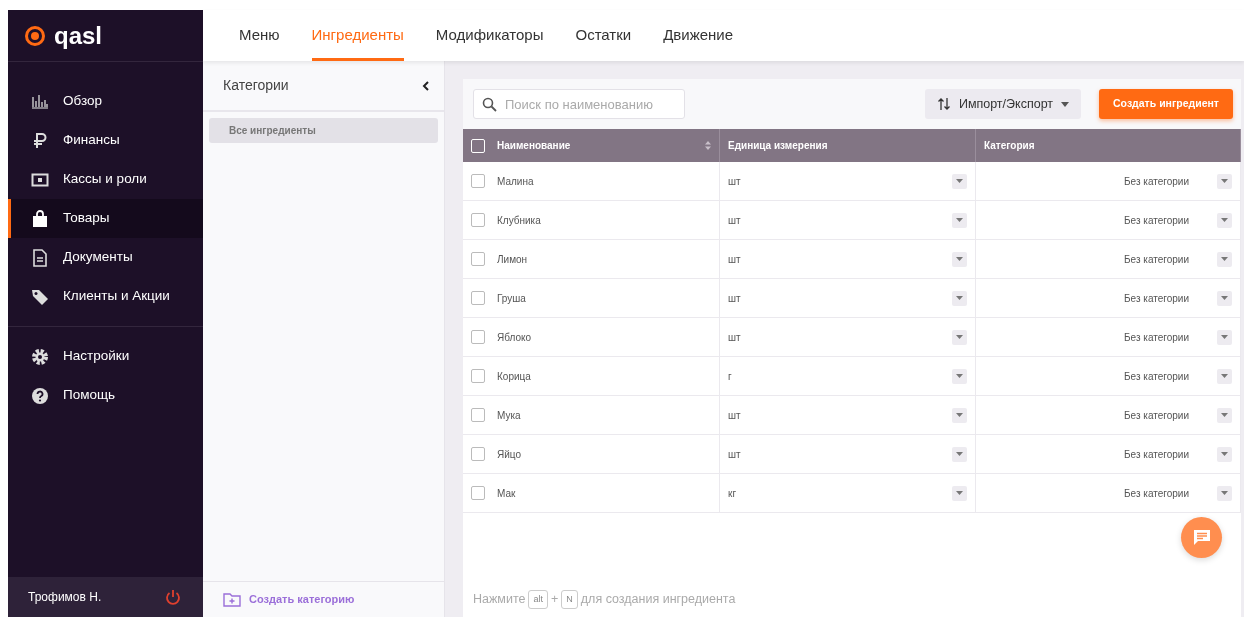 The height and width of the screenshot is (617, 1244). What do you see at coordinates (603, 35) in the screenshot?
I see `tab: Остатки` at bounding box center [603, 35].